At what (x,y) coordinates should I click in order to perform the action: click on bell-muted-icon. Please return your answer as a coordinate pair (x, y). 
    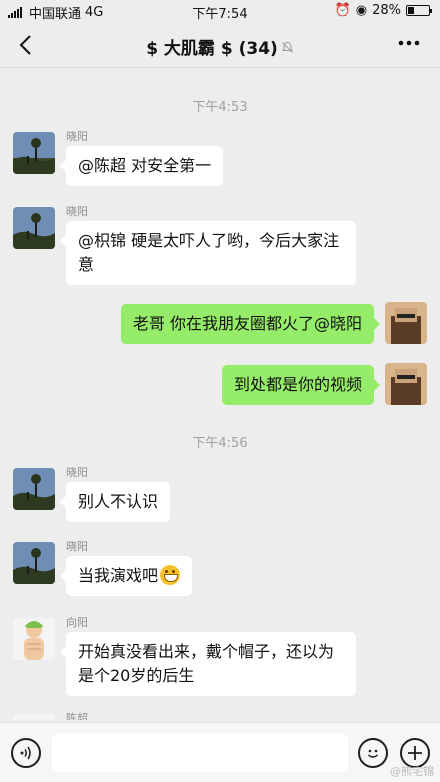
    Looking at the image, I should click on (287, 49).